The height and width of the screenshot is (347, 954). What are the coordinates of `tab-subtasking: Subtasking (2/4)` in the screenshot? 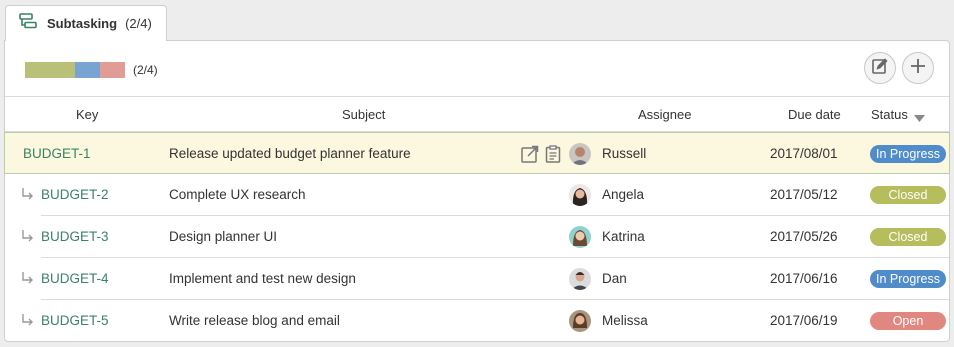 It's located at (86, 23).